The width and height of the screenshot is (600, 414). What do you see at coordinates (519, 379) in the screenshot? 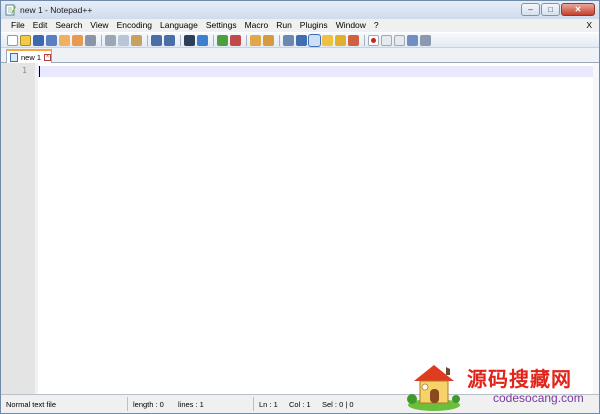
I see `watermark-chinese-text: 源码搜藏网` at bounding box center [519, 379].